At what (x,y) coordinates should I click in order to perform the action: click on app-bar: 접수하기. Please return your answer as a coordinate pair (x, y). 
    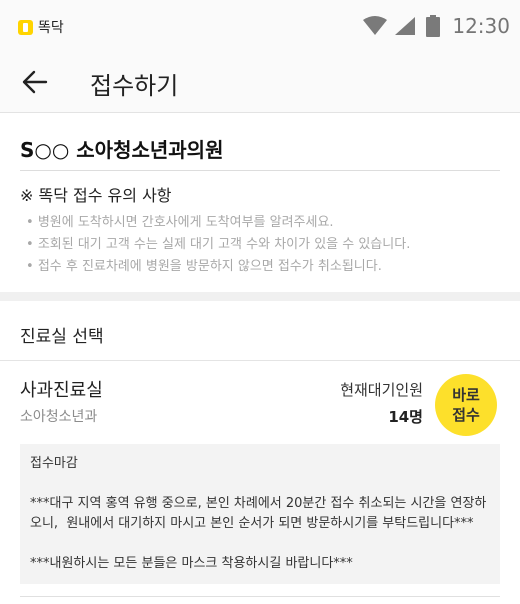
    Looking at the image, I should click on (260, 84).